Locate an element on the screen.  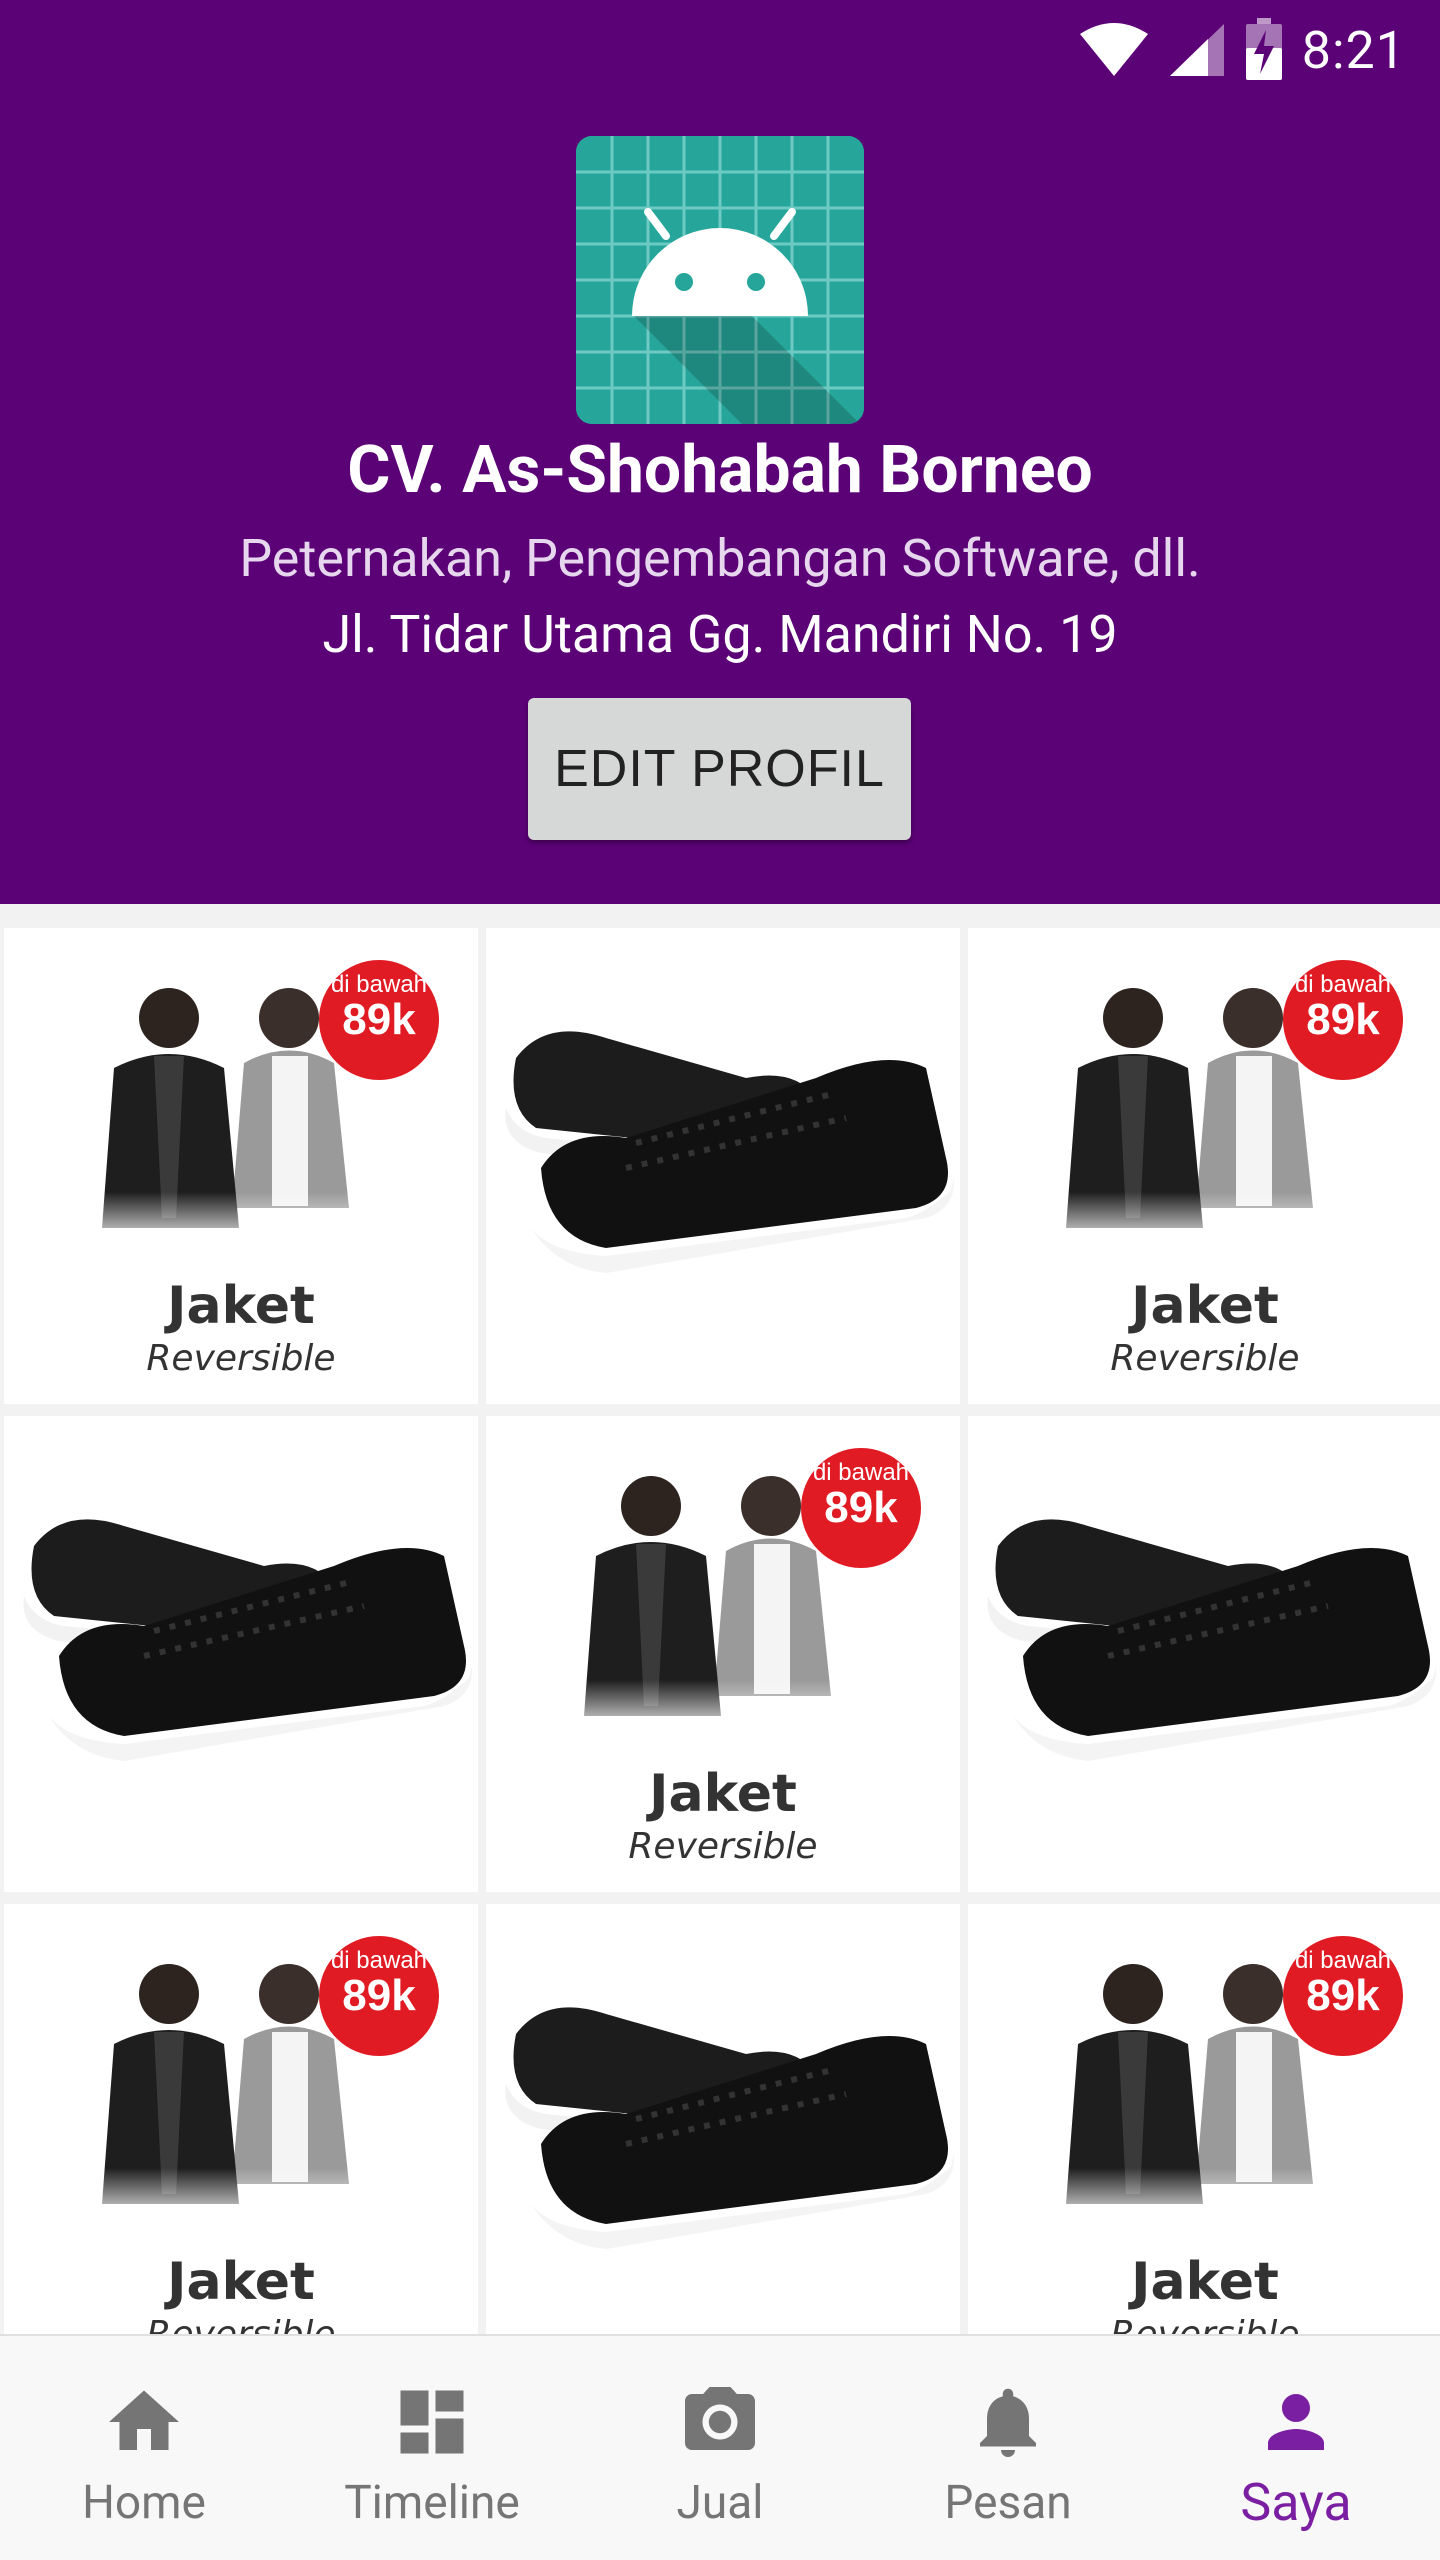
edit-profile-button: EDIT PROFIL is located at coordinates (719, 769).